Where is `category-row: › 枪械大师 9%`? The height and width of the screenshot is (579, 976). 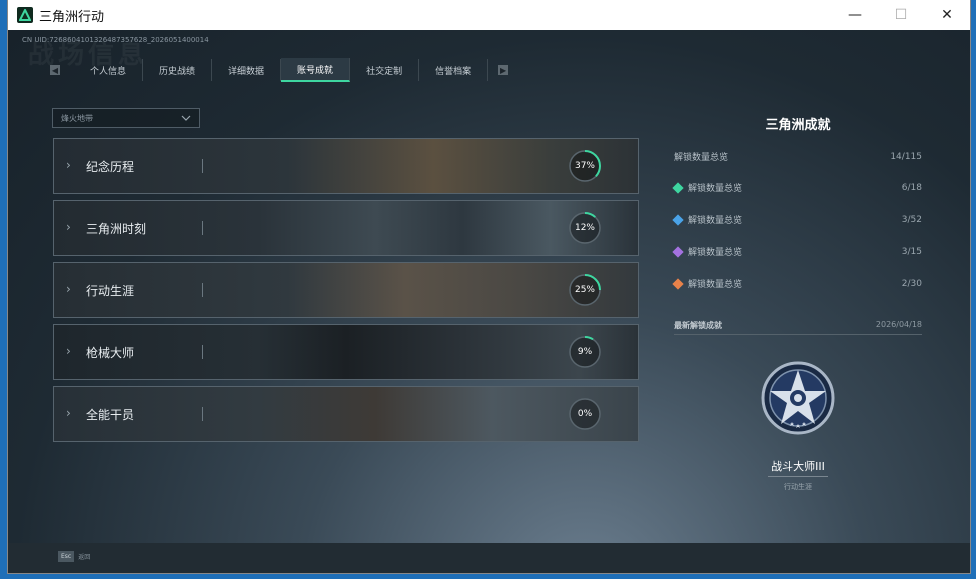 category-row: › 枪械大师 9% is located at coordinates (346, 352).